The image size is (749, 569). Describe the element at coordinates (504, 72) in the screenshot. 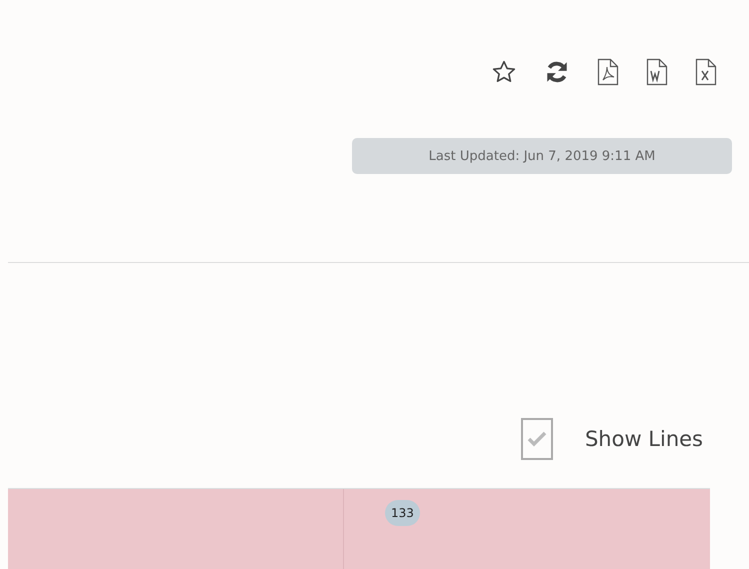

I see `star-icon` at that location.